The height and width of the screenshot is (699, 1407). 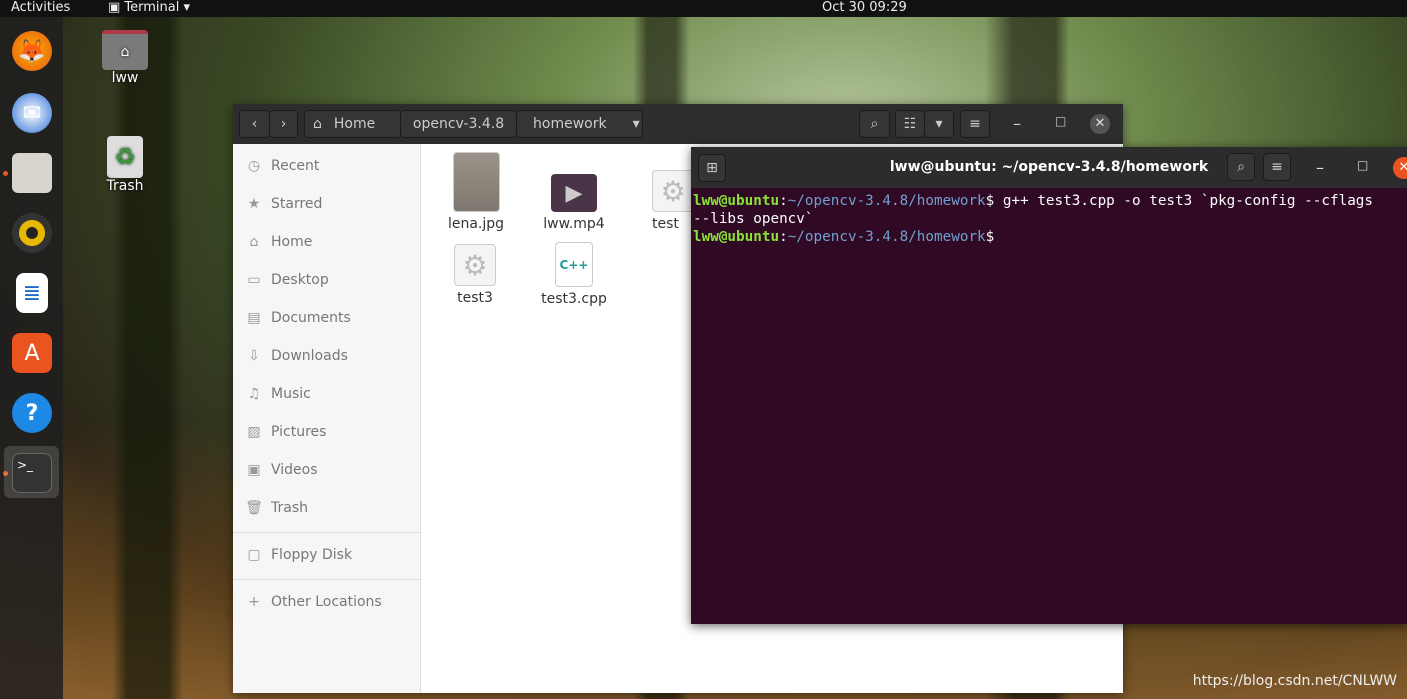 I want to click on sidebar-item-trash: 🗑 Trash, so click(x=276, y=508).